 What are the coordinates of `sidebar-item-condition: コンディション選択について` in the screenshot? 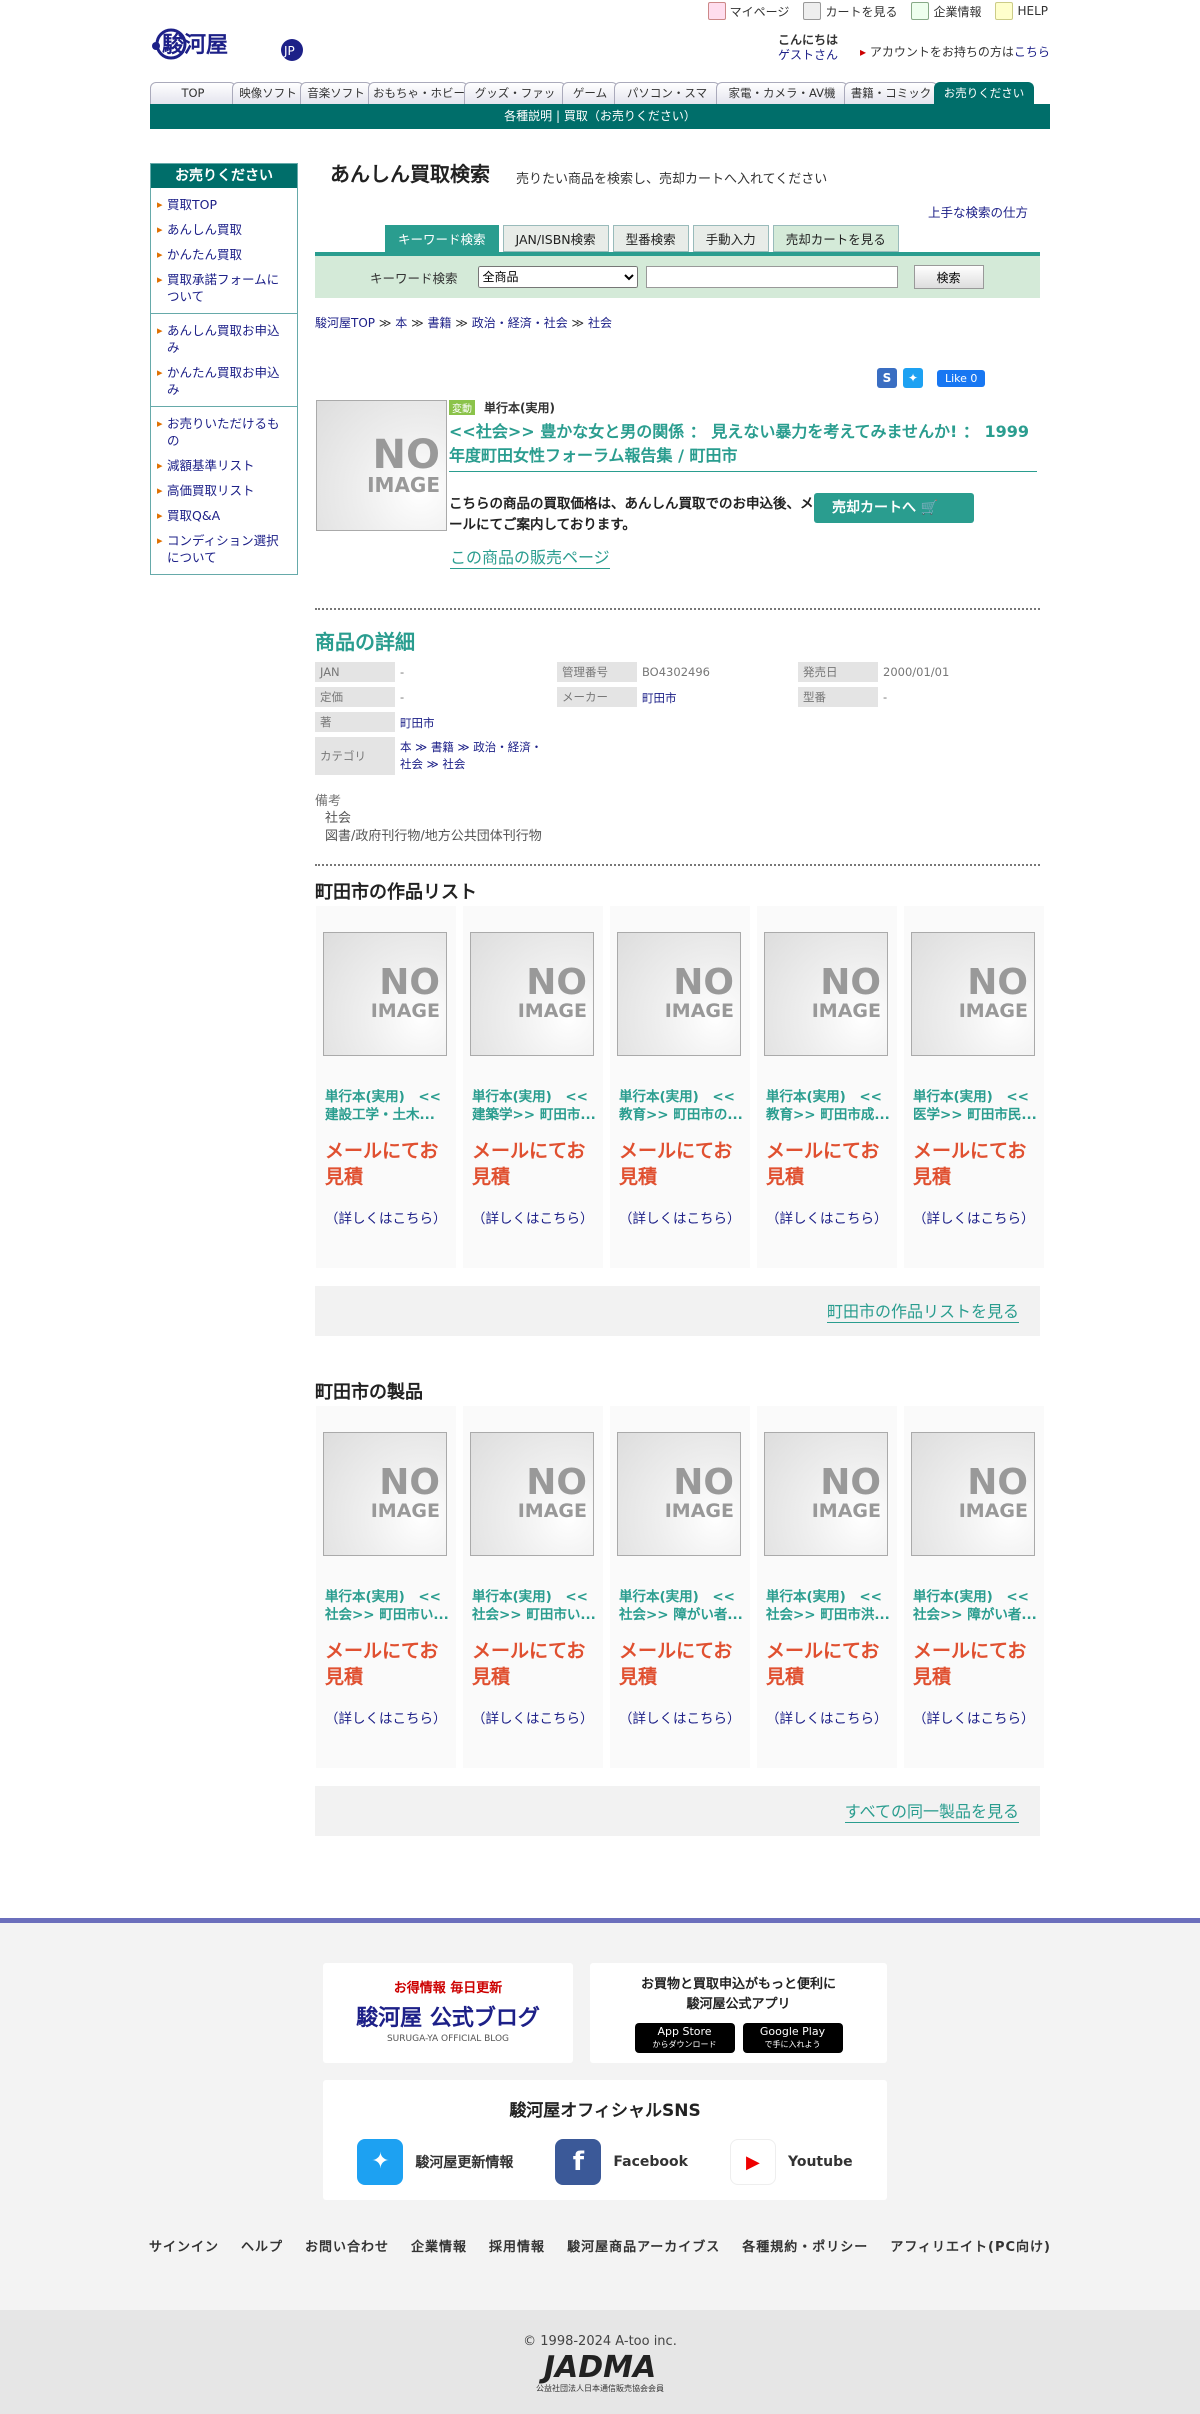 It's located at (224, 549).